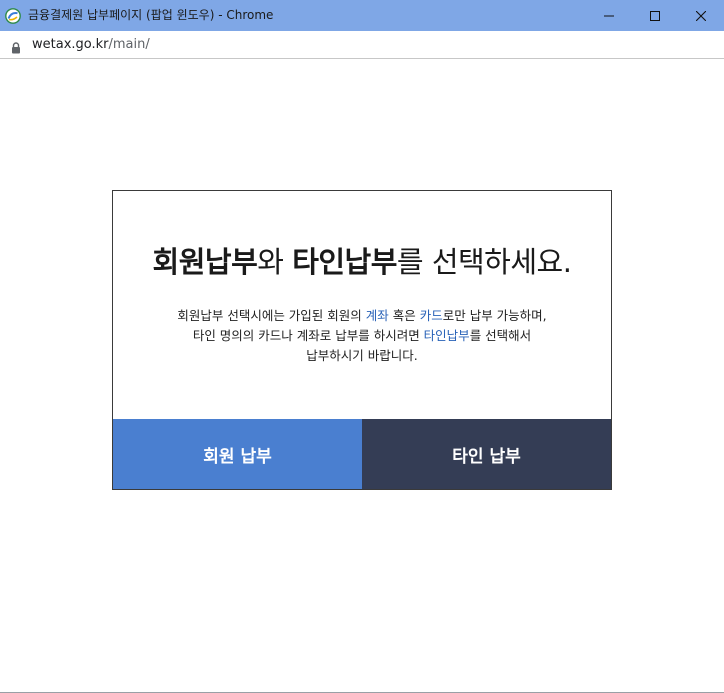 The height and width of the screenshot is (693, 724). I want to click on maximize-icon, so click(655, 15).